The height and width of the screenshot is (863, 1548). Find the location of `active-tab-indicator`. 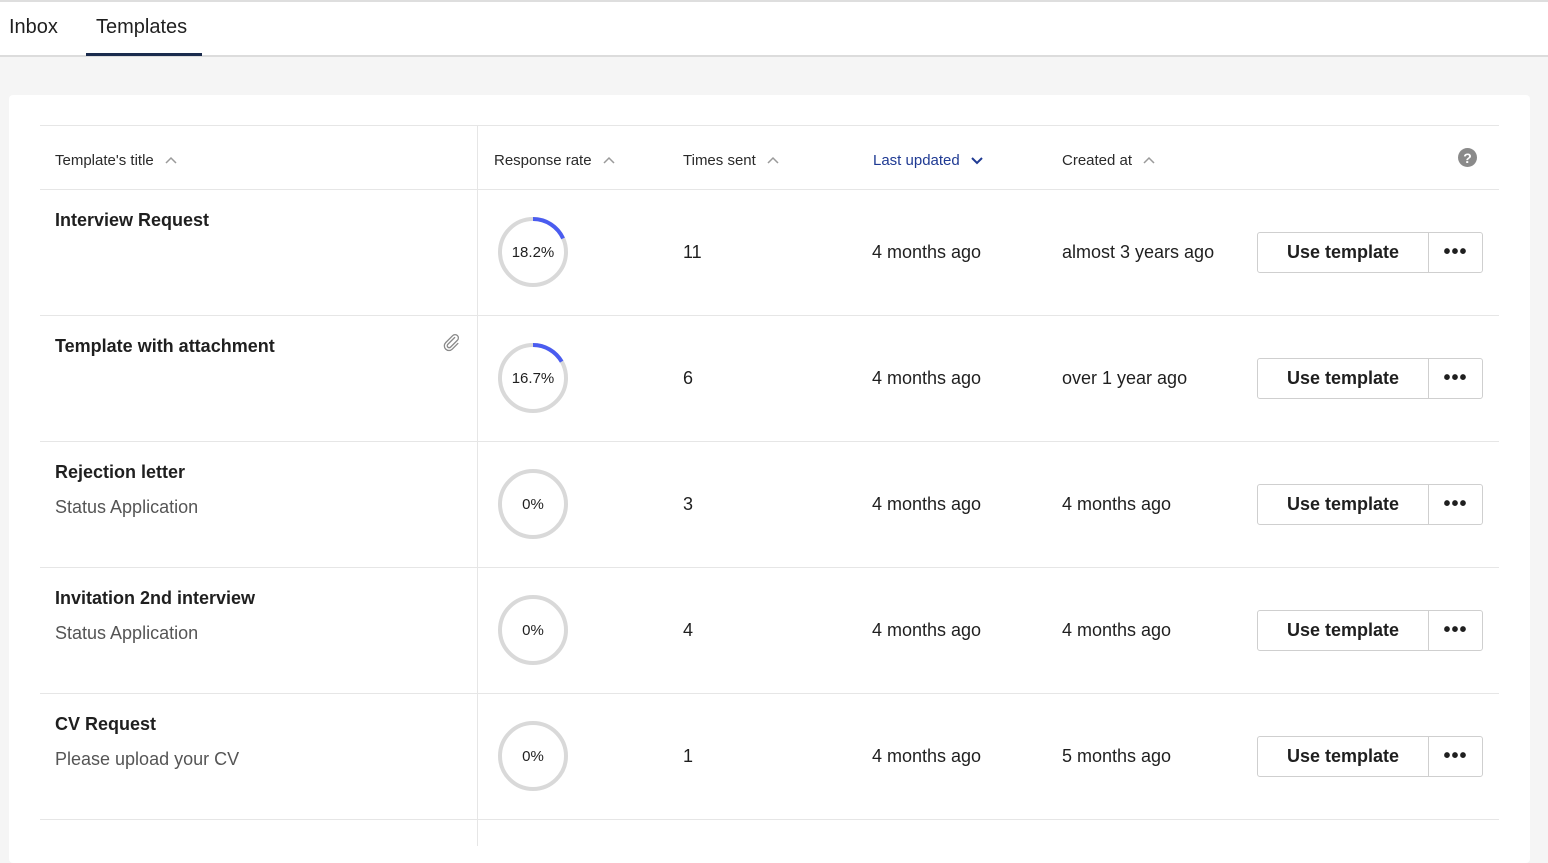

active-tab-indicator is located at coordinates (144, 54).